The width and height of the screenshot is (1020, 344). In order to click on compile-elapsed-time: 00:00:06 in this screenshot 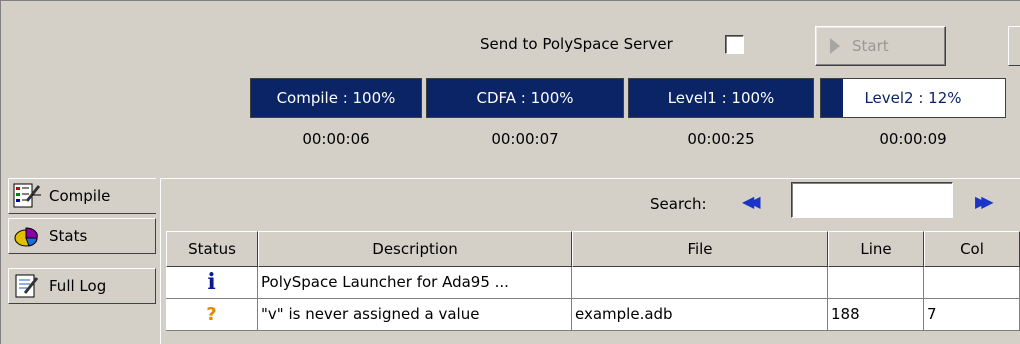, I will do `click(336, 139)`.